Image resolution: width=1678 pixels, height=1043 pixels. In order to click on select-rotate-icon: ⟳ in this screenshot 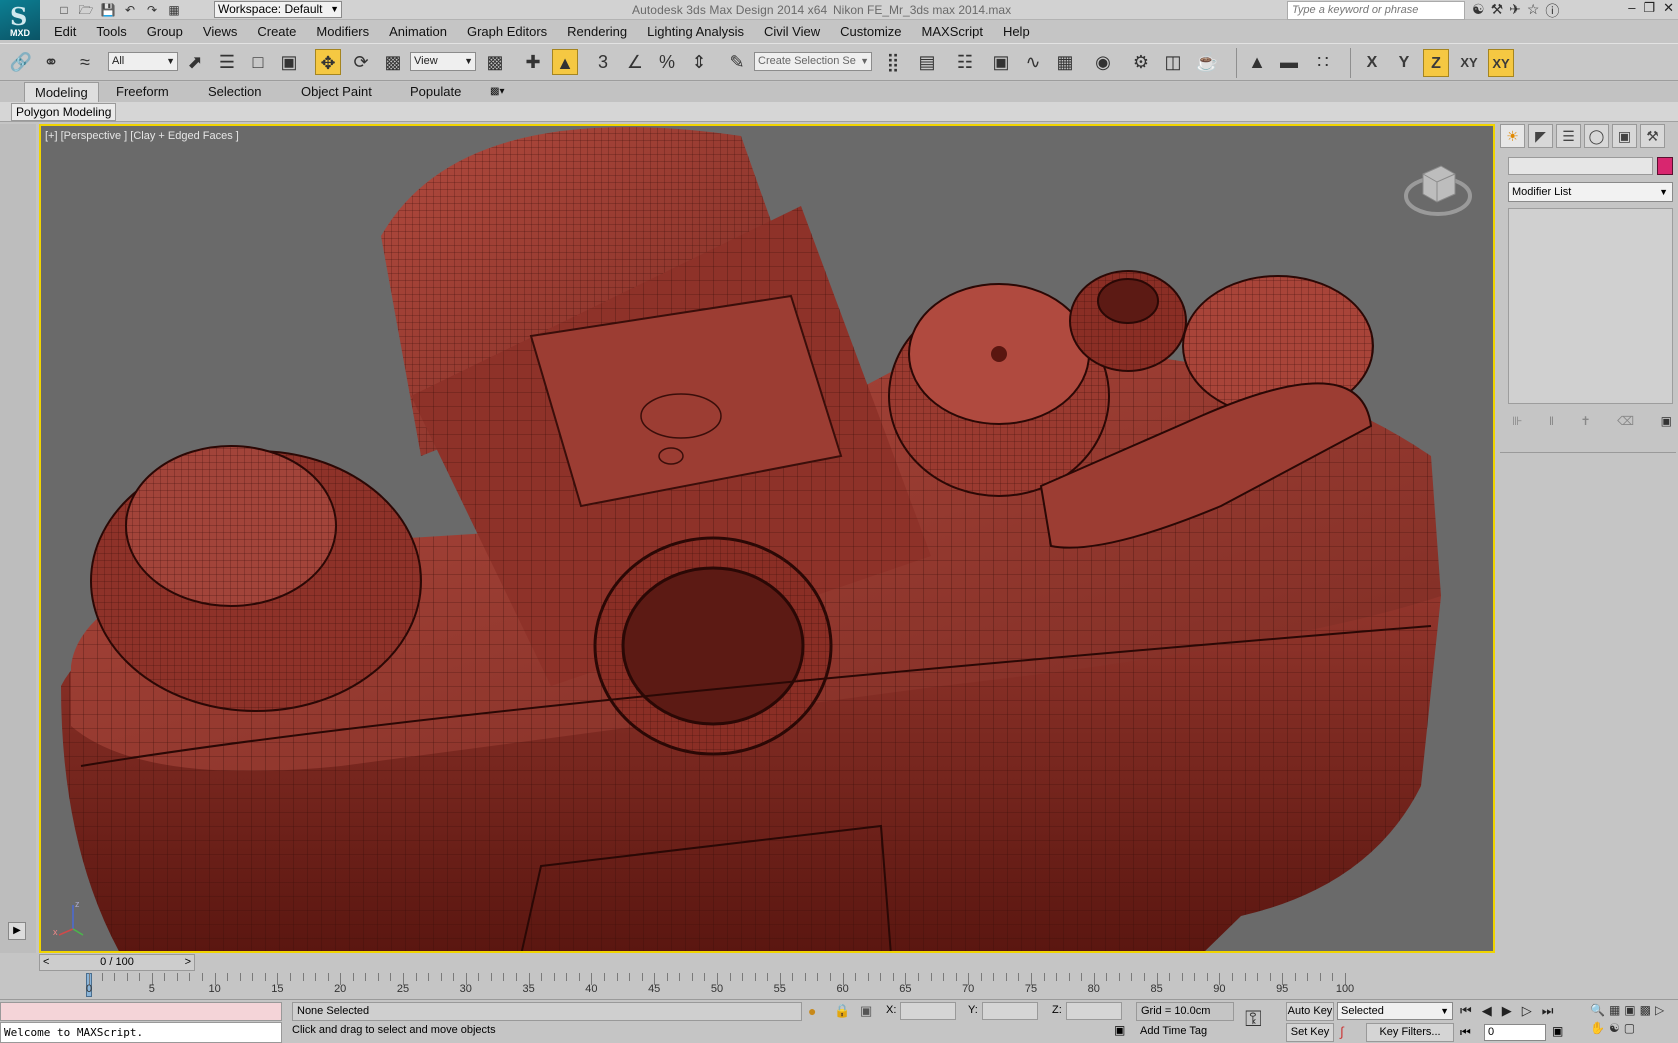, I will do `click(361, 62)`.